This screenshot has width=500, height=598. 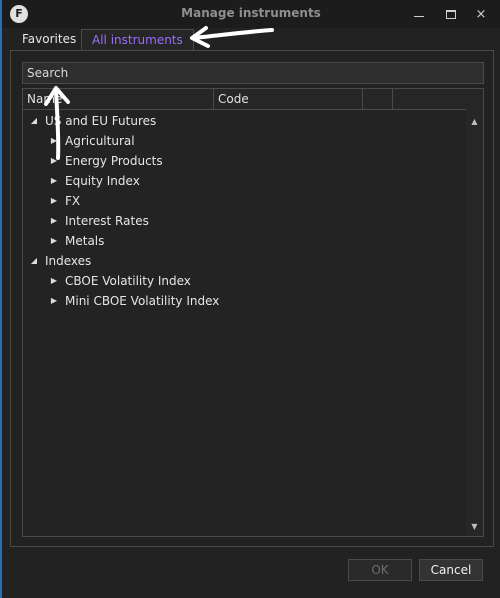 I want to click on tree-node-label: Metals, so click(x=85, y=241).